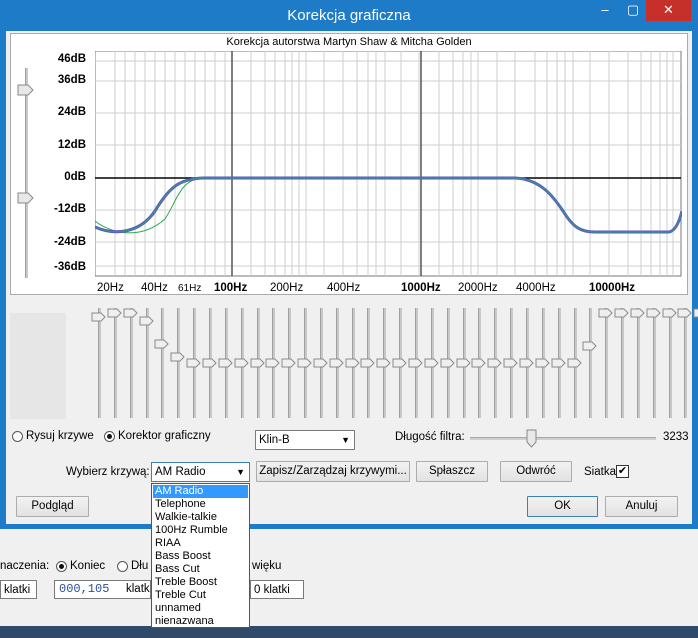  Describe the element at coordinates (676, 437) in the screenshot. I see `filter-length-value: 3233` at that location.